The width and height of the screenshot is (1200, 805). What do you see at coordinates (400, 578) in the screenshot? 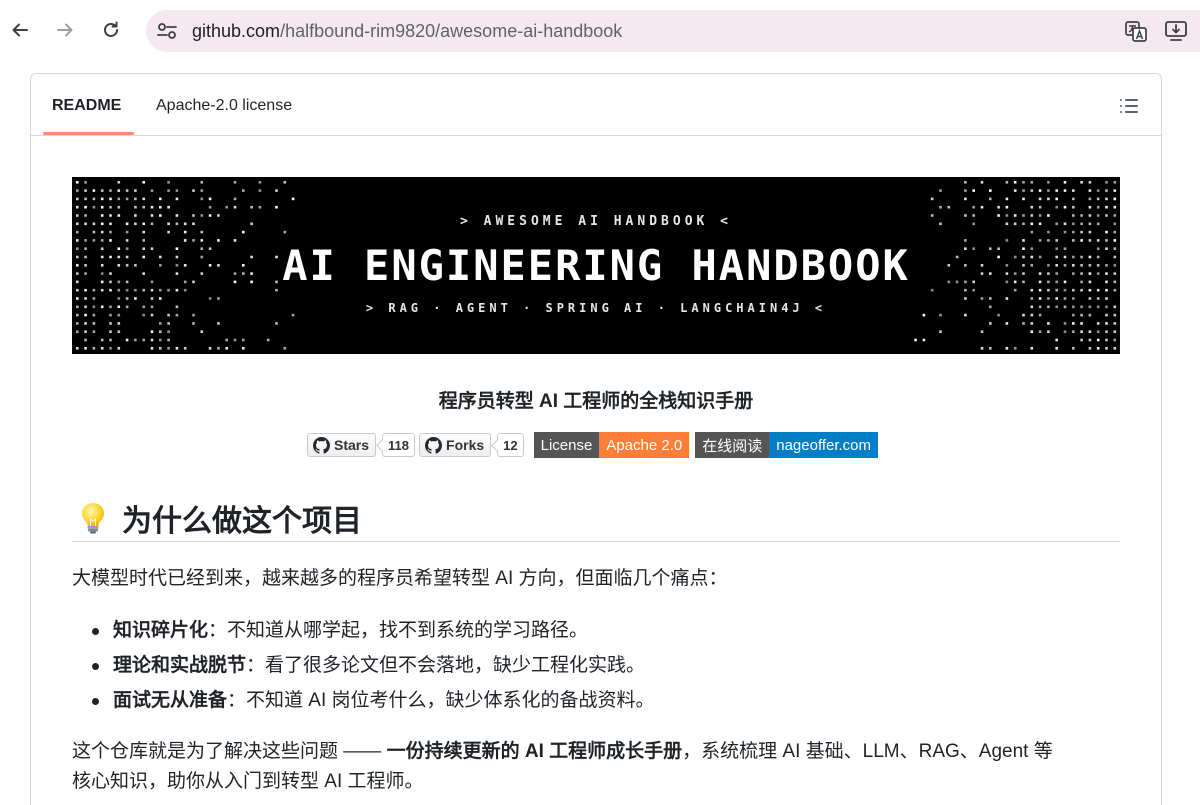
I see `intro-paragraph: 大模型时代已经到来，越来越多的程序员希望转型 AI 方向，但面临几个痛点：` at bounding box center [400, 578].